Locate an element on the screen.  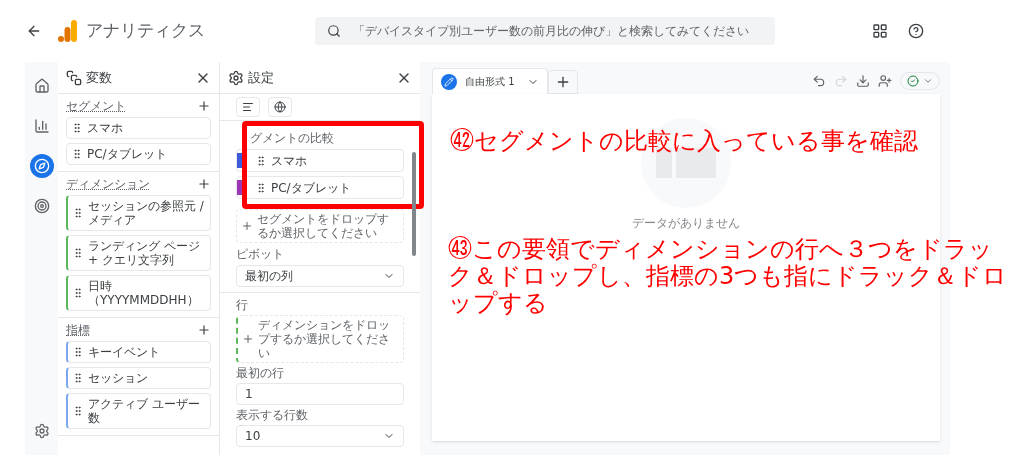
rows-dropdown: 10 is located at coordinates (320, 436).